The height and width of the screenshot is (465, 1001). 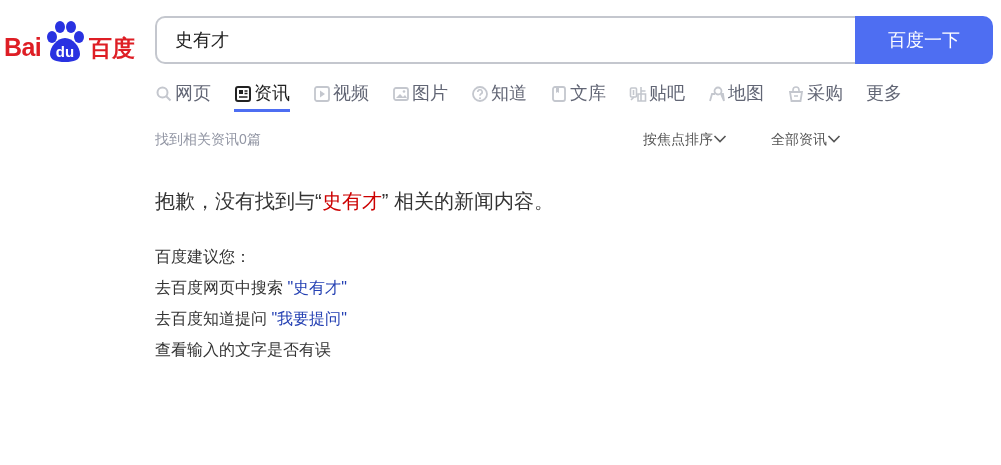 What do you see at coordinates (657, 95) in the screenshot?
I see `nav-tab: 贴吧` at bounding box center [657, 95].